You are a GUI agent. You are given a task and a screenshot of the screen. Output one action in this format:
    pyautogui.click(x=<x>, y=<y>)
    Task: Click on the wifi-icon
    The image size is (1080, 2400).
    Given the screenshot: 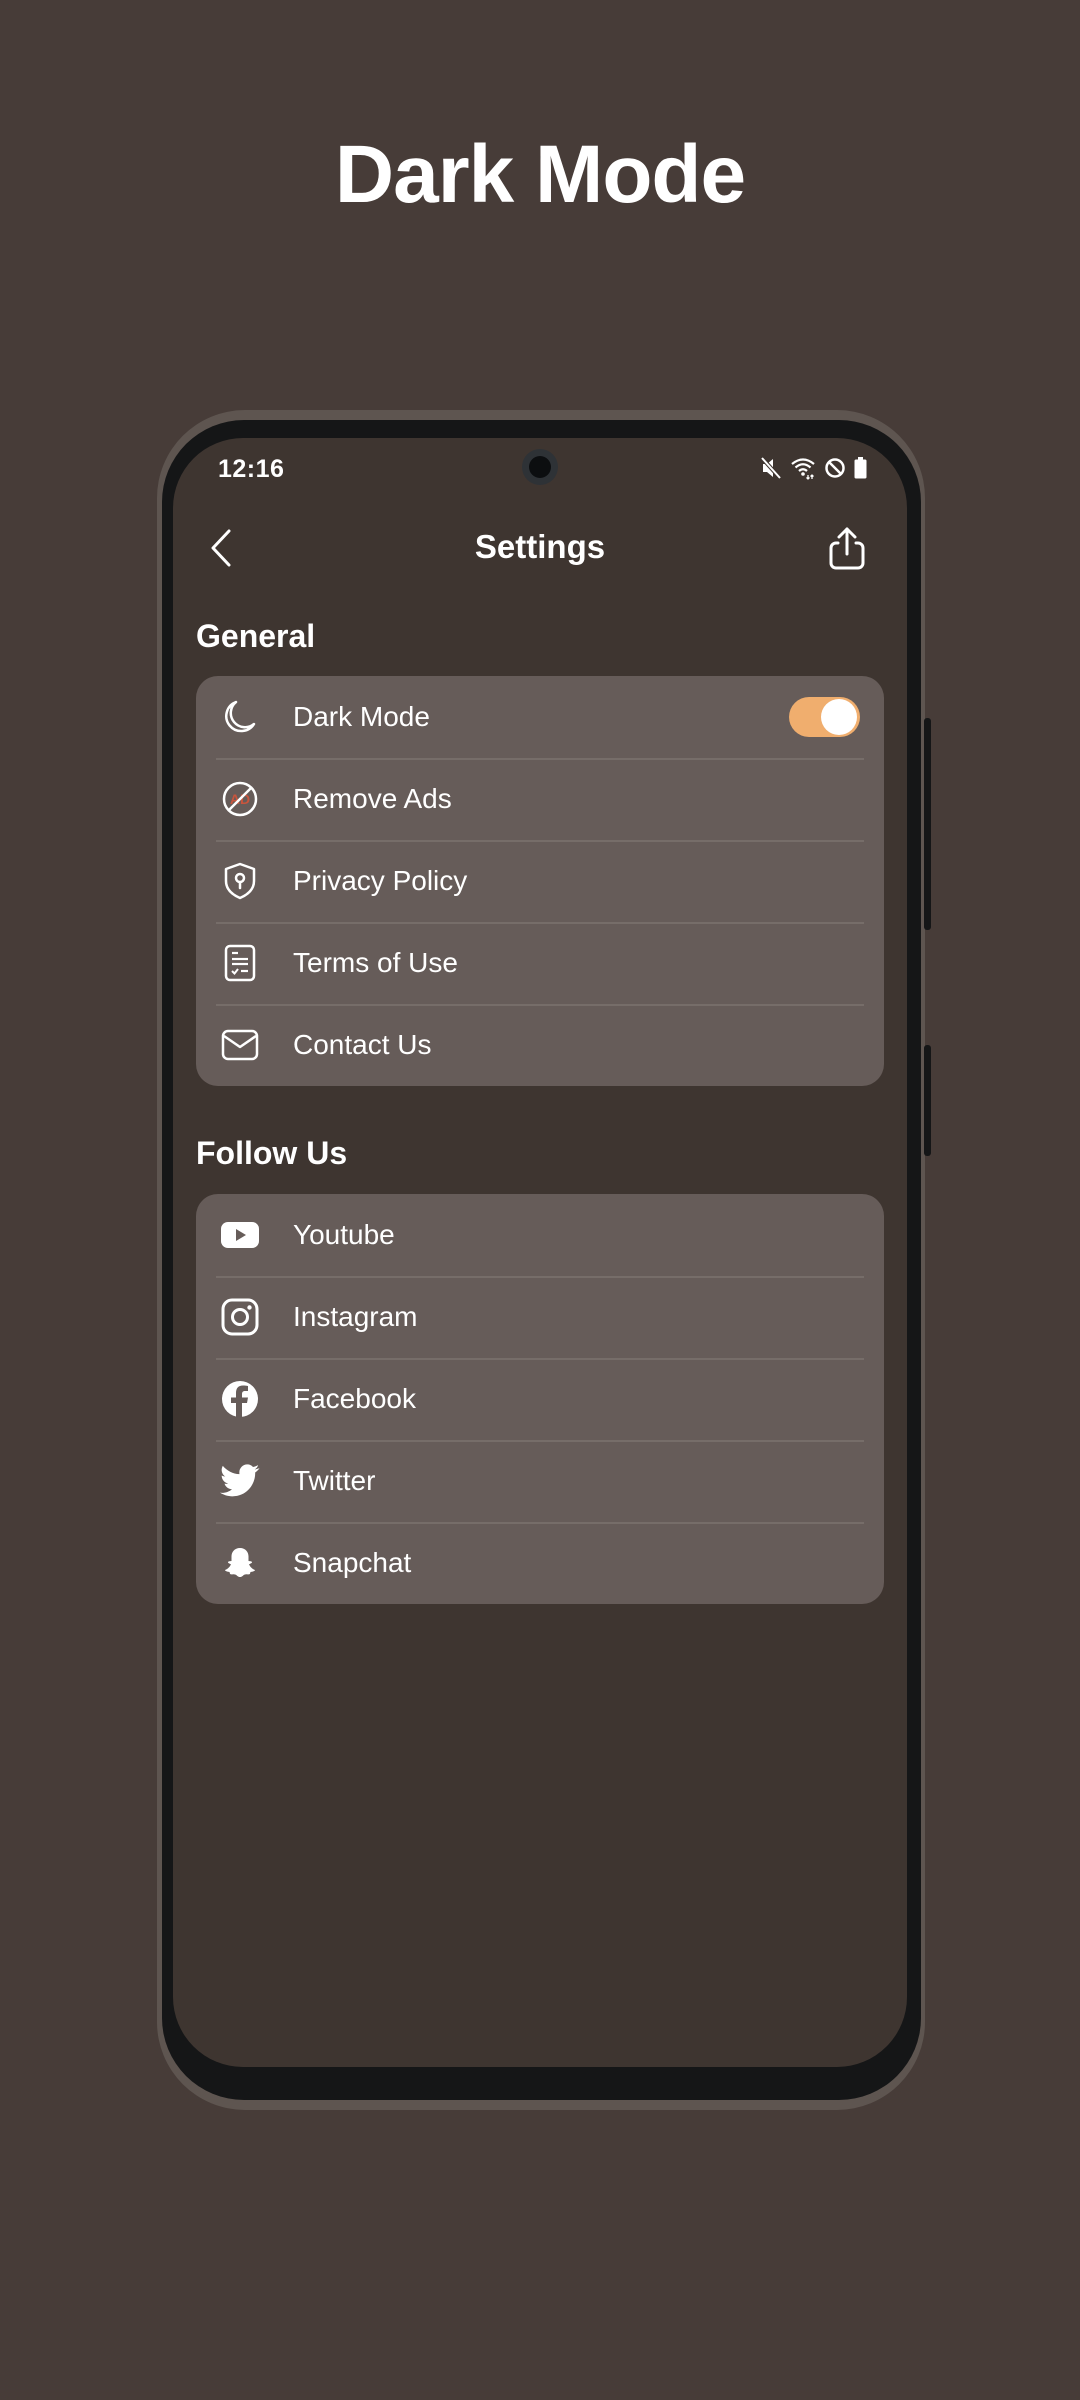 What is the action you would take?
    pyautogui.click(x=803, y=469)
    